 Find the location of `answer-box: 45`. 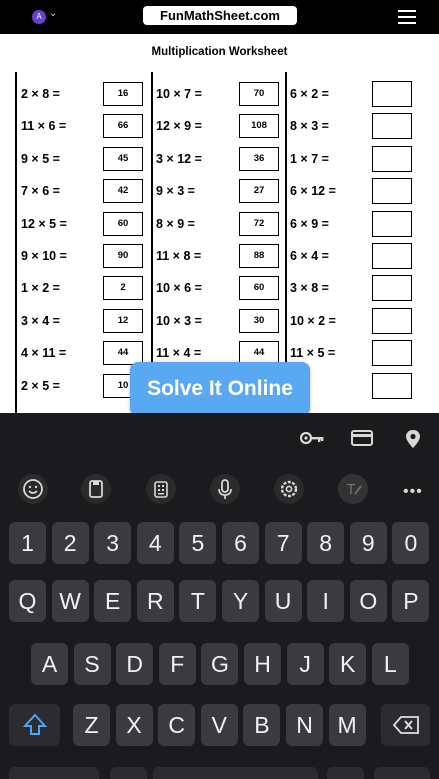

answer-box: 45 is located at coordinates (123, 158).